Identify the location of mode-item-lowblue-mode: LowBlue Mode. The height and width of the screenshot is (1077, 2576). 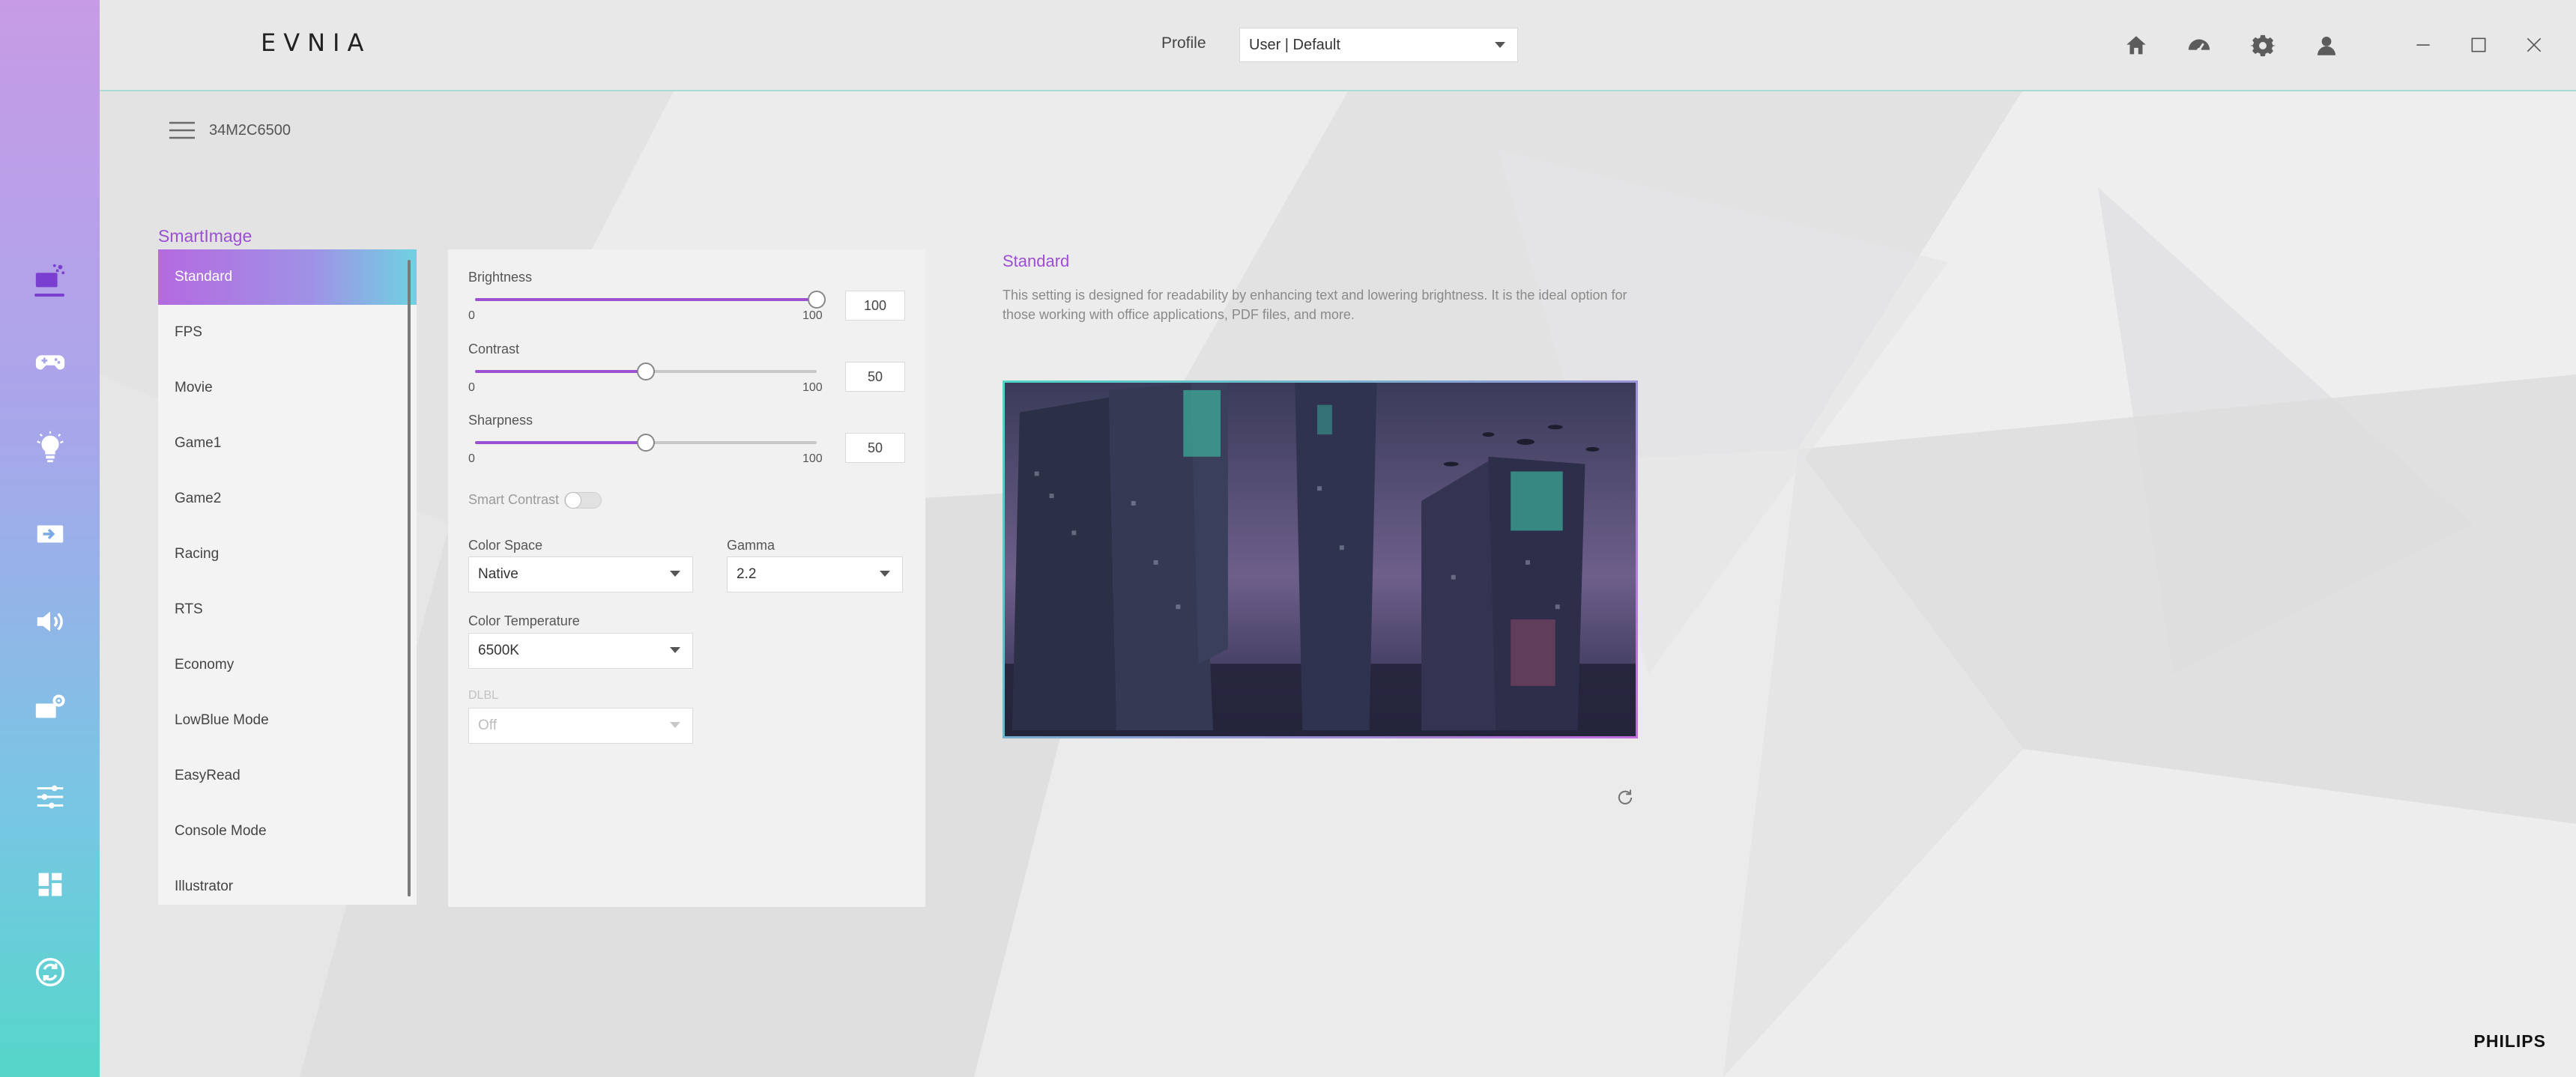
(287, 720).